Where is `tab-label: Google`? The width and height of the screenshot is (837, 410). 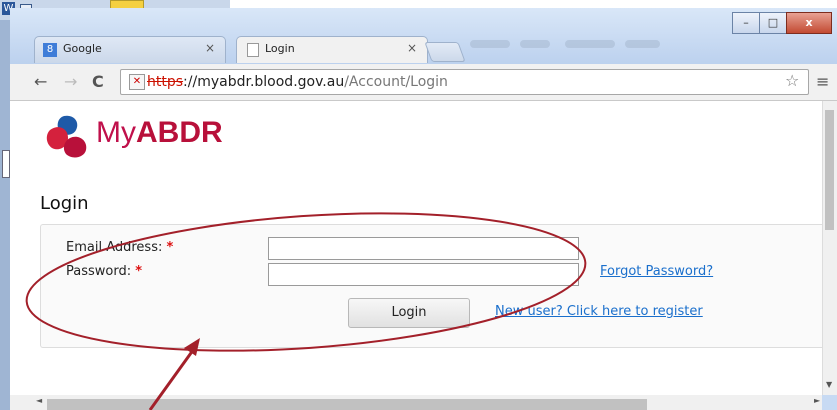 tab-label: Google is located at coordinates (82, 48).